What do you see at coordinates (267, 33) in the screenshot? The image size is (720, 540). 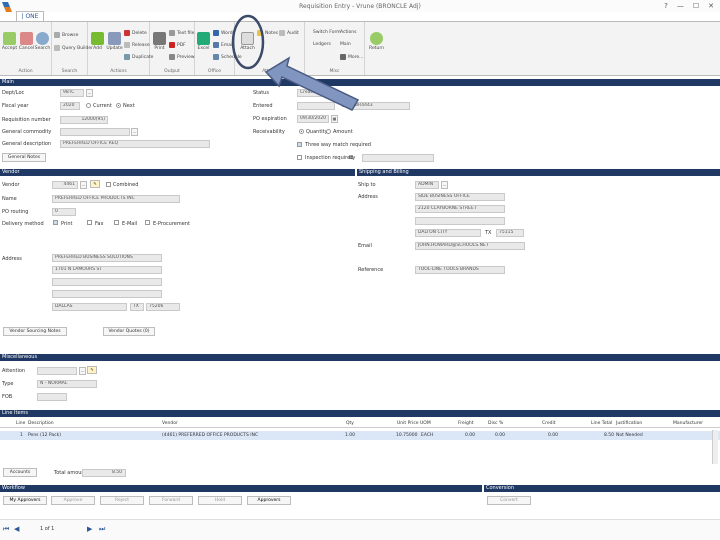 I see `notes-button: Notes` at bounding box center [267, 33].